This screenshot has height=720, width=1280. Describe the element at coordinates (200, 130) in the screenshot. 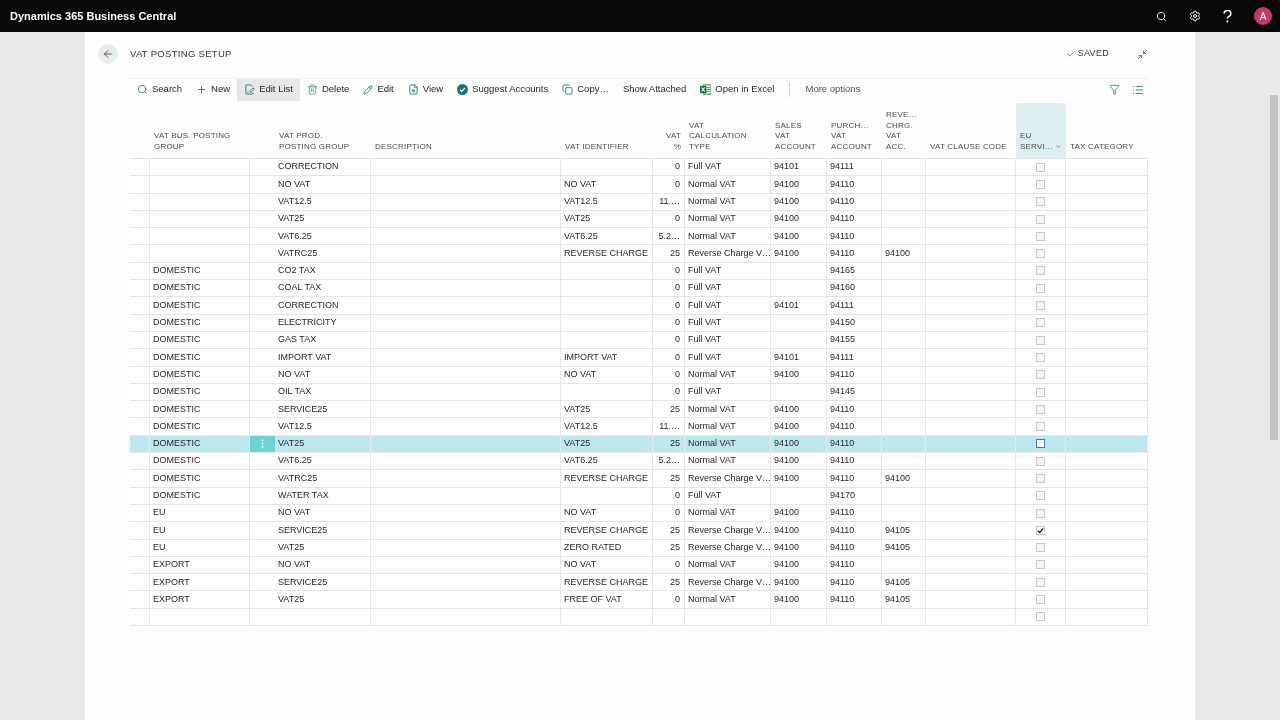

I see `column-header: VAT BUS. POSTING GROUP` at that location.